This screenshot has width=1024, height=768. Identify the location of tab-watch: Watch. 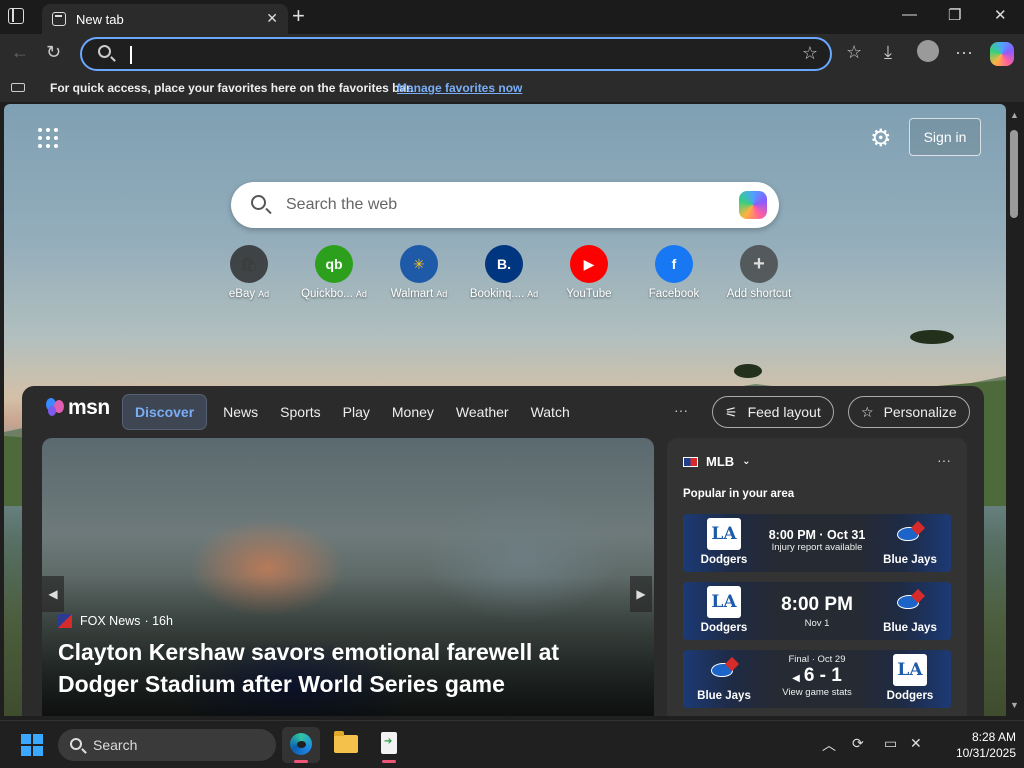
(550, 412).